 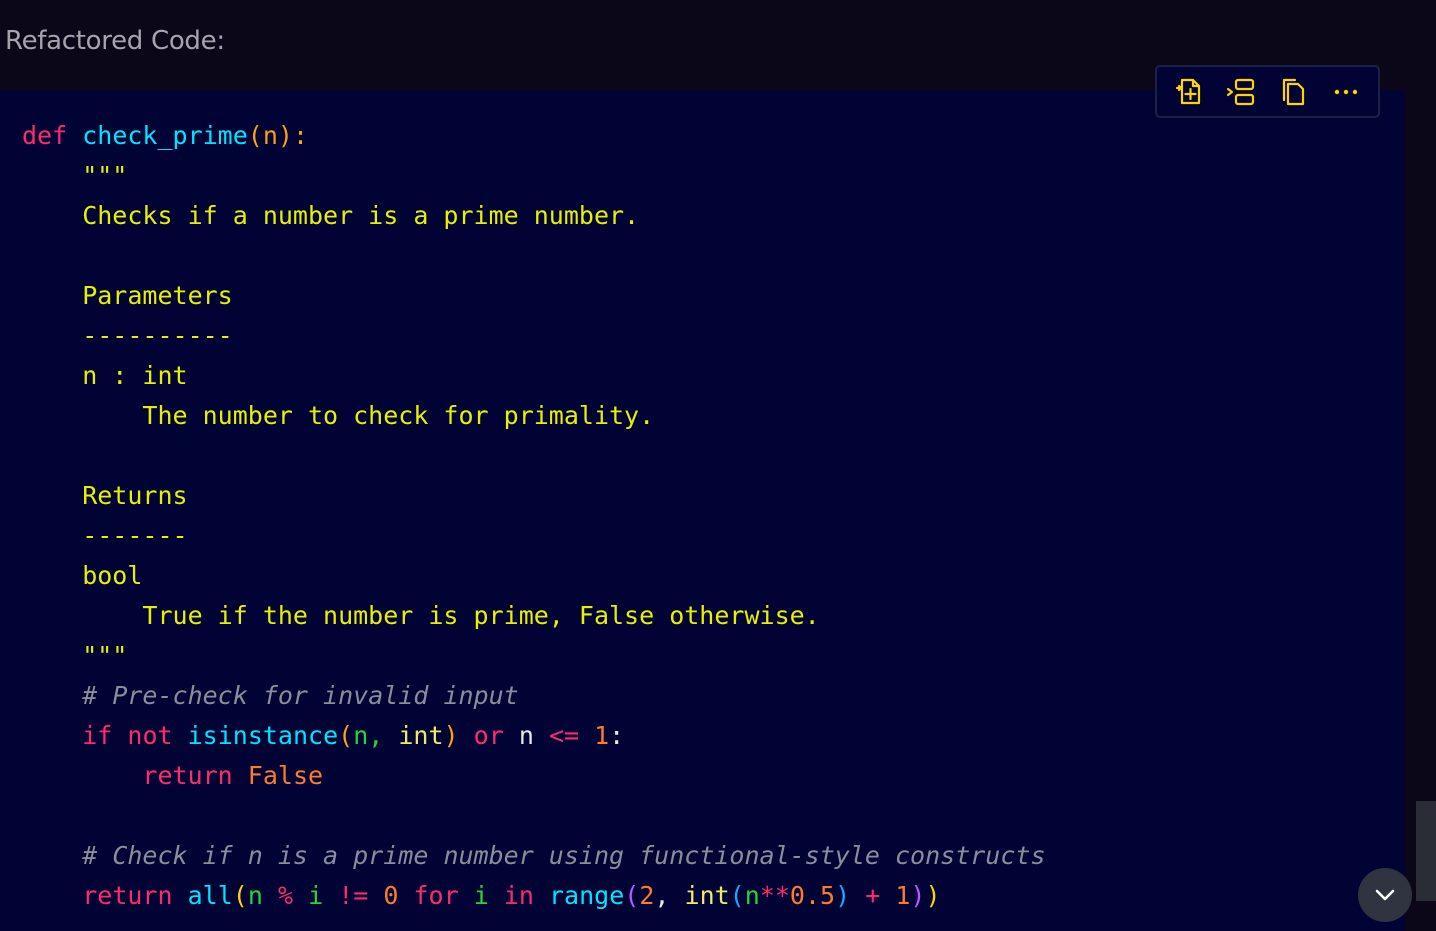 What do you see at coordinates (518, 895) in the screenshot?
I see `keyword-in: in` at bounding box center [518, 895].